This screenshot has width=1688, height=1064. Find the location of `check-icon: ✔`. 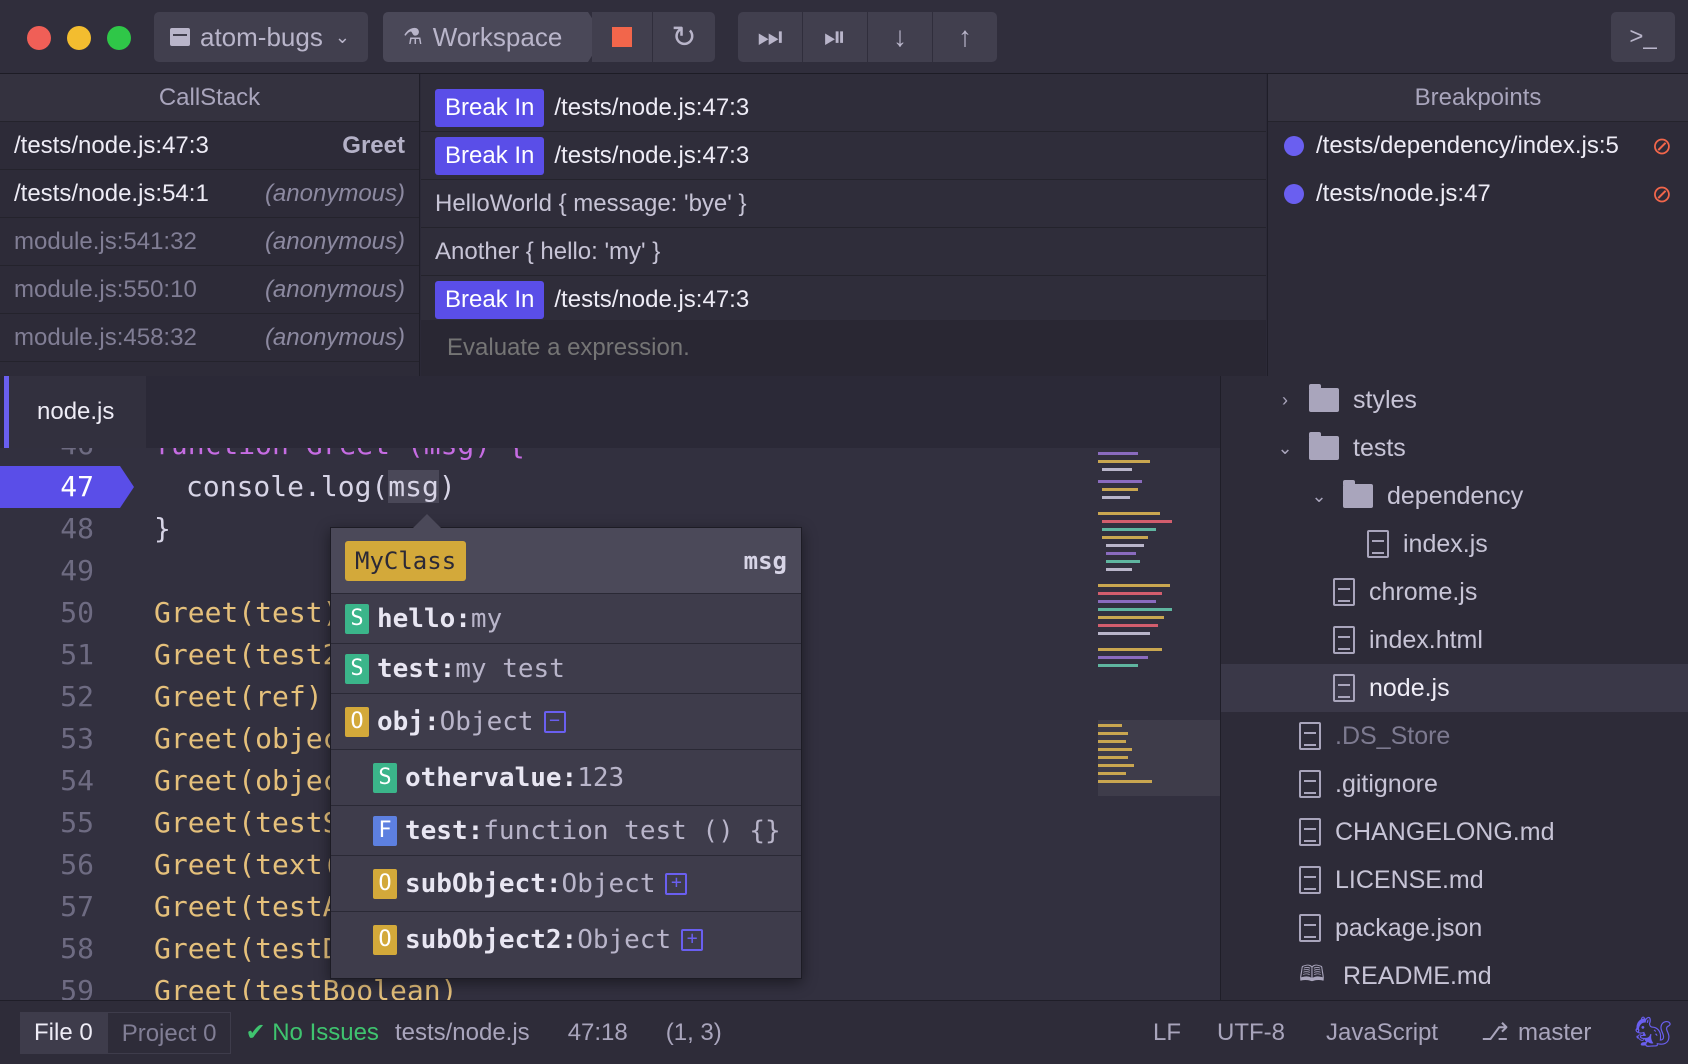

check-icon: ✔ is located at coordinates (255, 1032).